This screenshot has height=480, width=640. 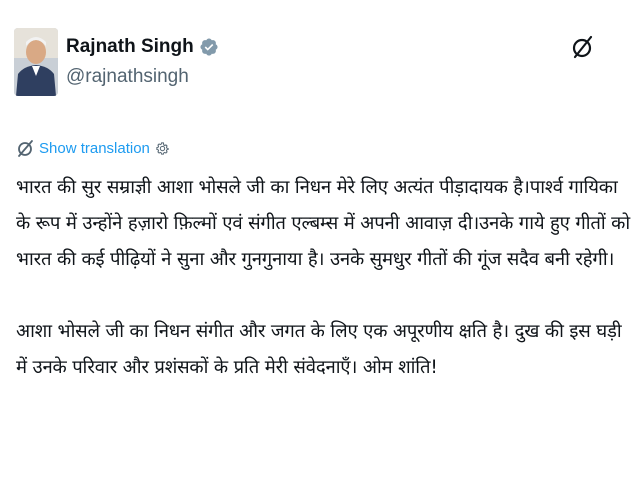 I want to click on display-name: Rajnath Singh, so click(x=130, y=47).